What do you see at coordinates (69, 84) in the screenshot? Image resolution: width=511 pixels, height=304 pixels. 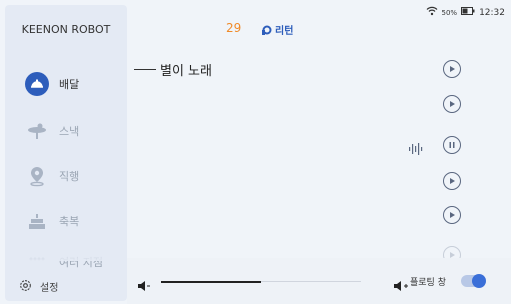 I see `sidebar-item-label: 배달` at bounding box center [69, 84].